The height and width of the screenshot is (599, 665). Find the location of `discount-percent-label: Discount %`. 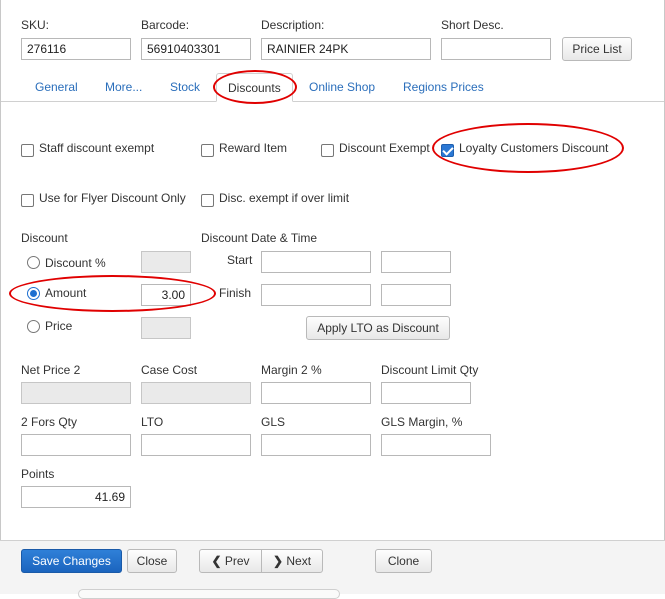

discount-percent-label: Discount % is located at coordinates (75, 263).